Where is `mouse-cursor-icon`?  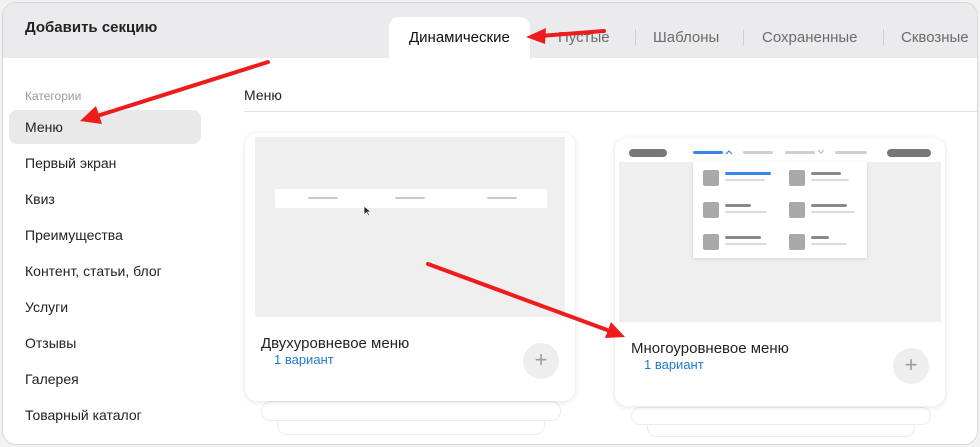 mouse-cursor-icon is located at coordinates (367, 211).